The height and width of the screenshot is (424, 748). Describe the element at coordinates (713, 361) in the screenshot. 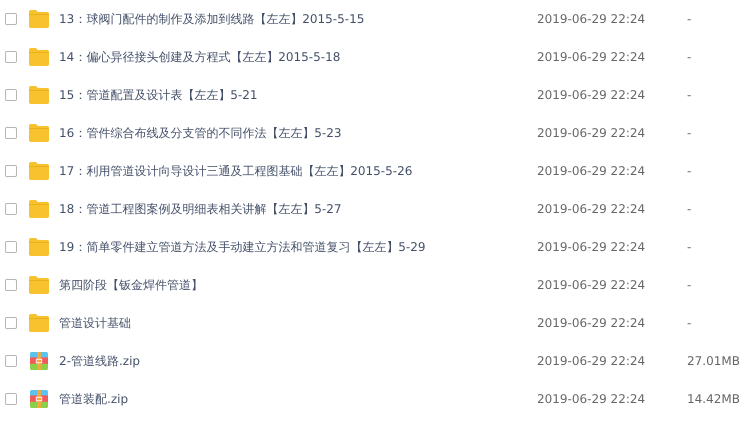

I see `file-size: 27.01MB` at that location.